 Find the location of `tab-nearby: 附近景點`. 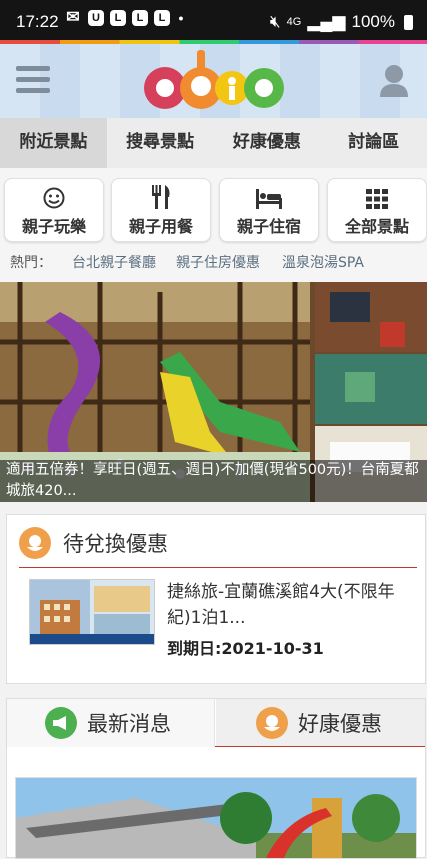

tab-nearby: 附近景點 is located at coordinates (53, 143).